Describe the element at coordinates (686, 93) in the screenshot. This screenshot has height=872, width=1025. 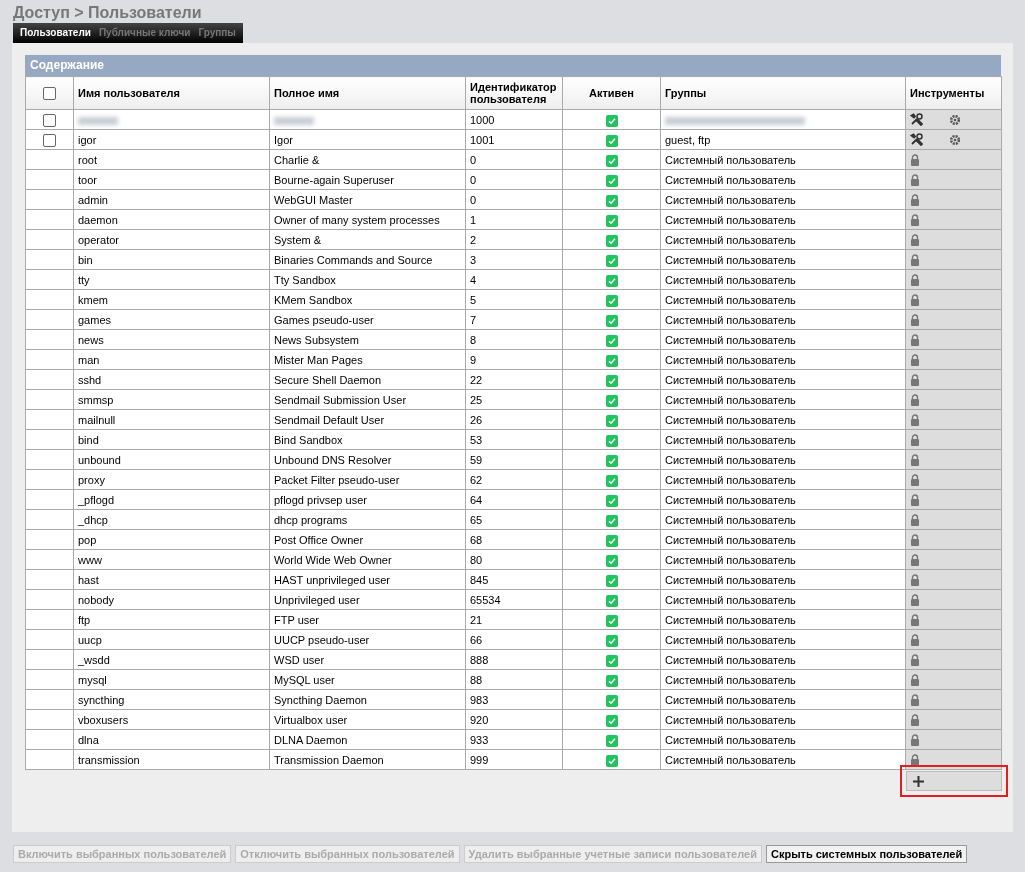
I see `column-header: Группы` at that location.